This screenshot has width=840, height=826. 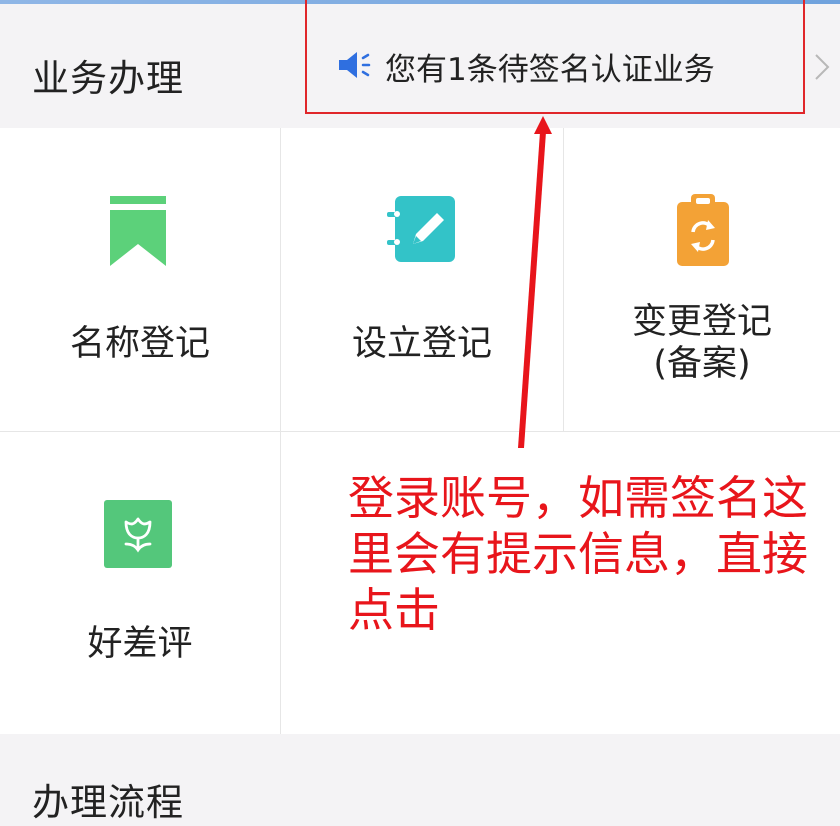 I want to click on clipboard-refresh-icon, so click(x=703, y=230).